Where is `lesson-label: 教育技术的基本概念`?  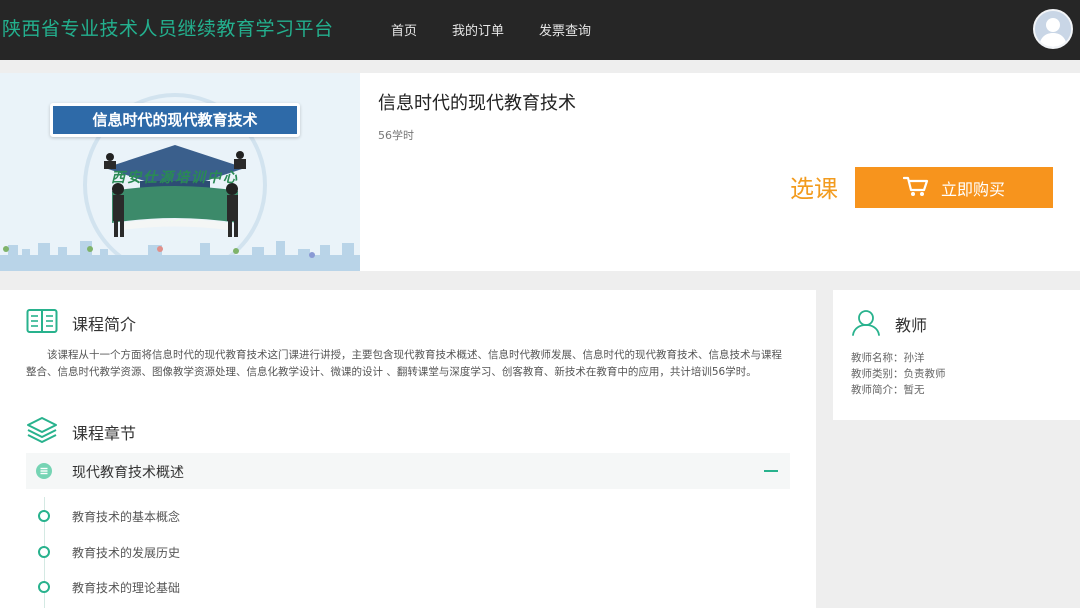 lesson-label: 教育技术的基本概念 is located at coordinates (126, 517).